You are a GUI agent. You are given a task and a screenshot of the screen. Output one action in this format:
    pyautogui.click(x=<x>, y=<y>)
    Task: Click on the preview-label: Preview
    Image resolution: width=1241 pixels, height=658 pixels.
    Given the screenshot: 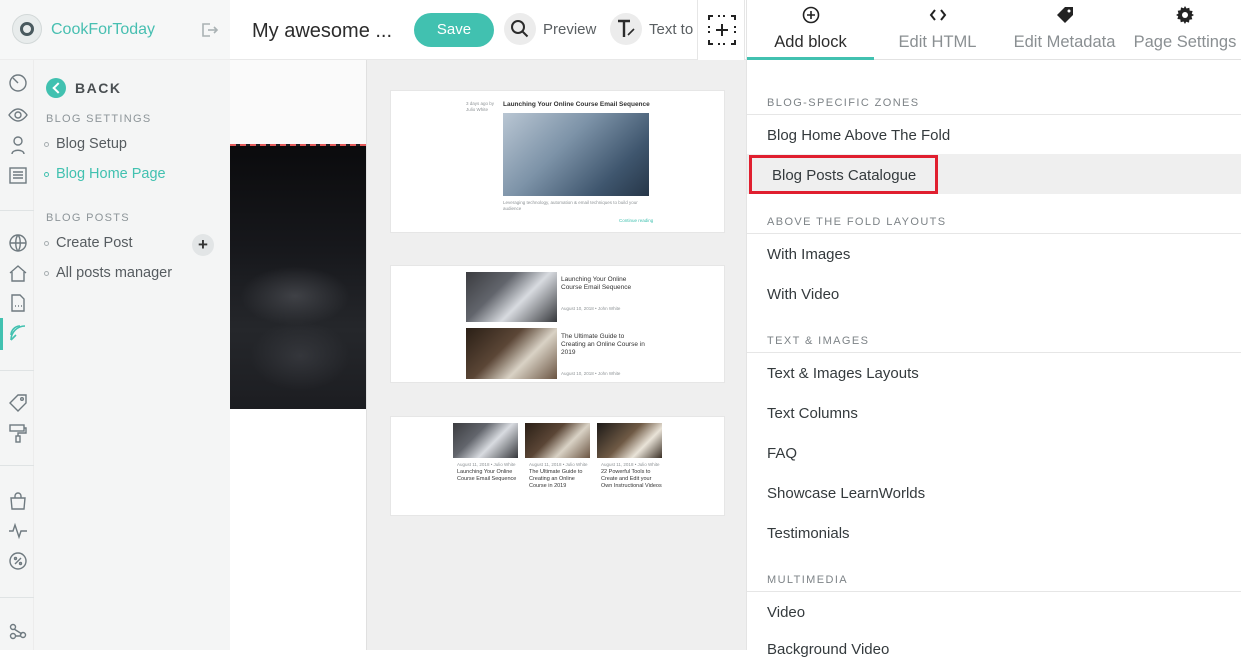 What is the action you would take?
    pyautogui.click(x=570, y=29)
    